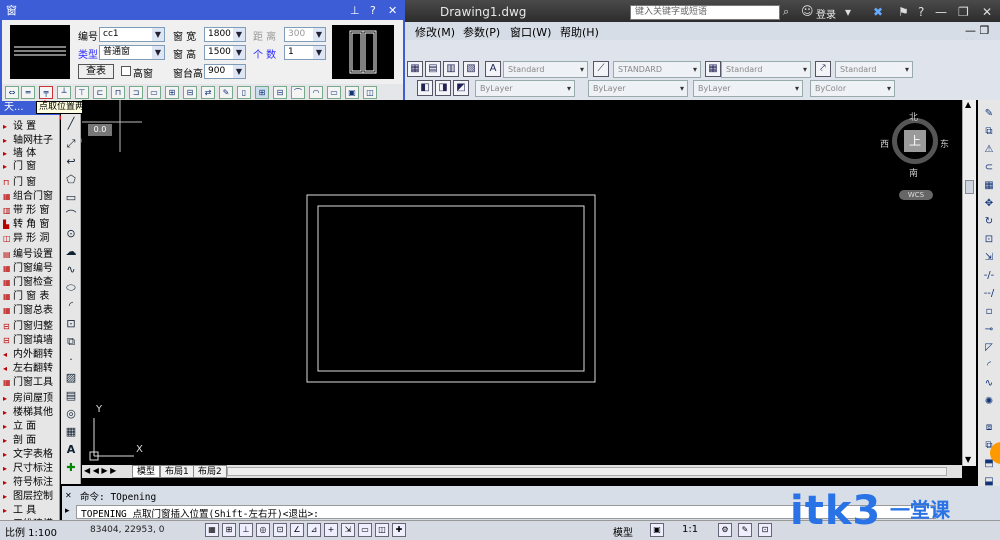 The image size is (1000, 540). I want to click on construction-line-icon: ⤢, so click(71, 144).